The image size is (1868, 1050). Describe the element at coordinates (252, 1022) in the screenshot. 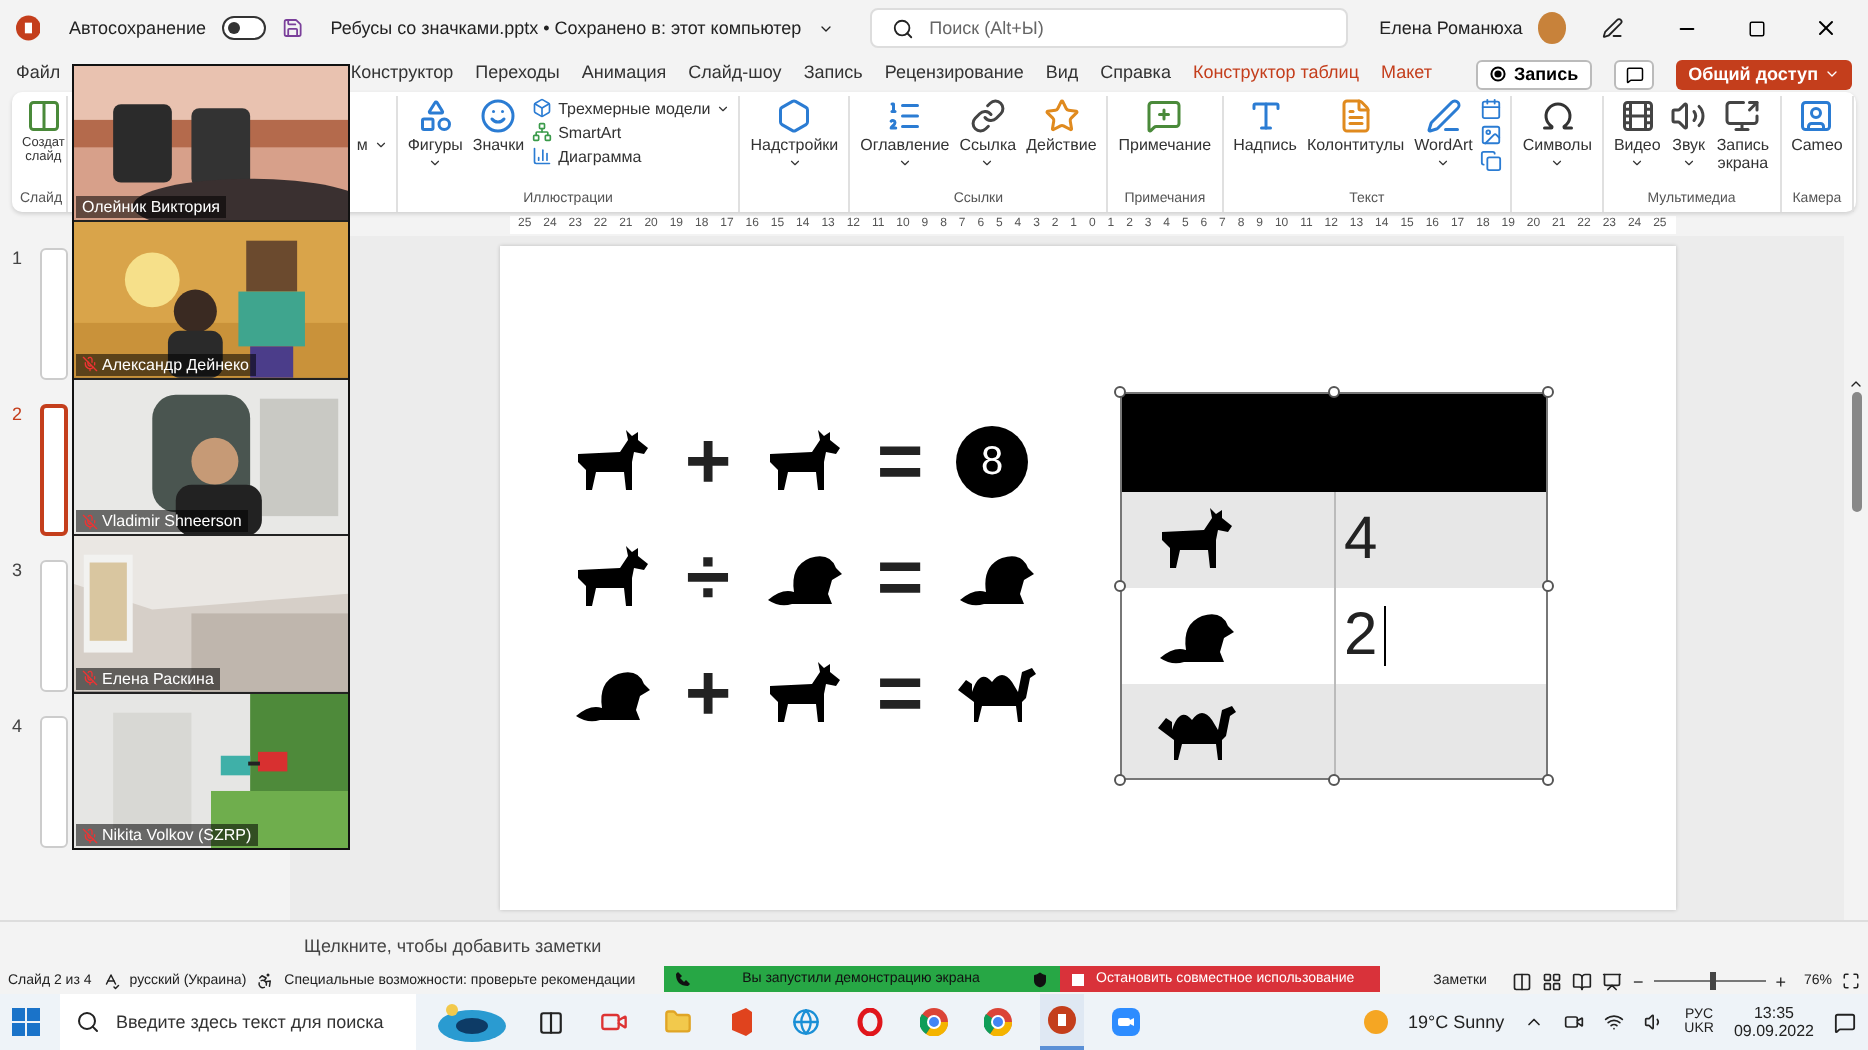

I see `taskbar-search-input: Введите здесь текст для поиска` at that location.